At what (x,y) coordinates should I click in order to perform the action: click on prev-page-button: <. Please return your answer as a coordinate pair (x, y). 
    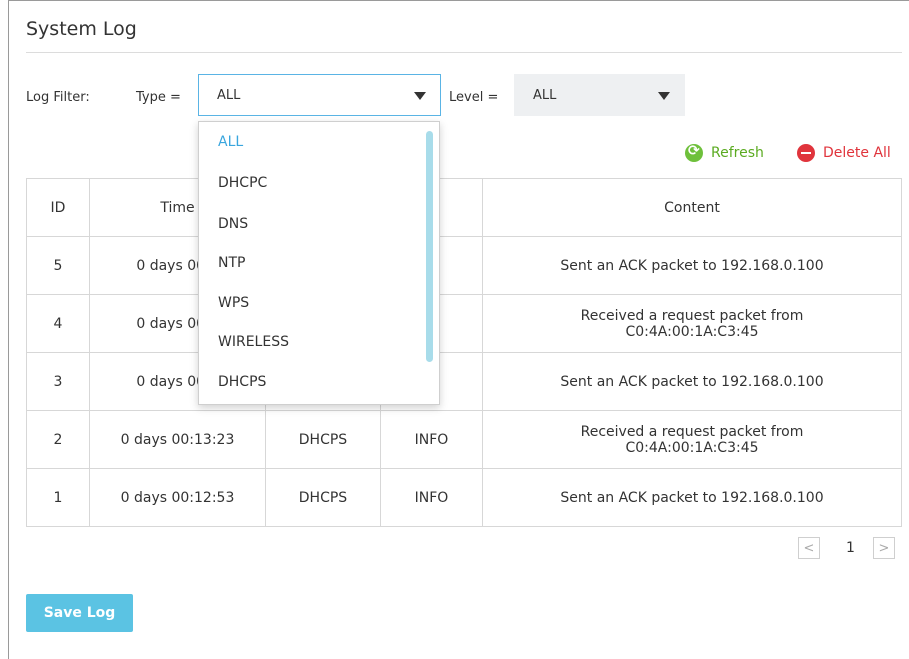
    Looking at the image, I should click on (809, 548).